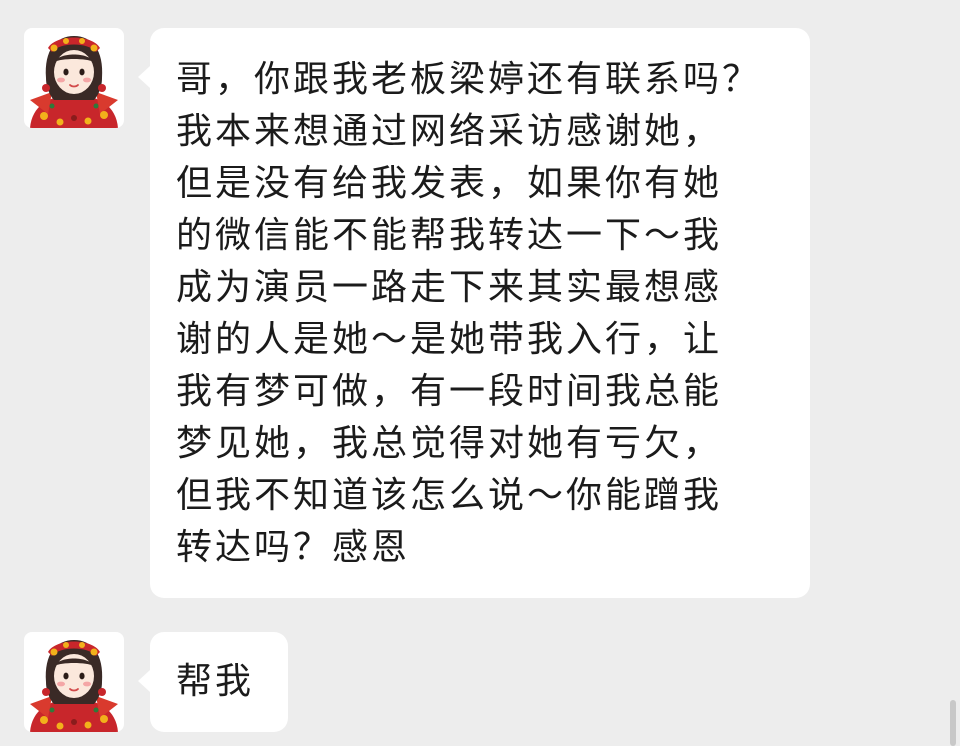 This screenshot has height=746, width=960. Describe the element at coordinates (449, 183) in the screenshot. I see `message-text-line: 但是没有给我发表，如果你有她` at that location.